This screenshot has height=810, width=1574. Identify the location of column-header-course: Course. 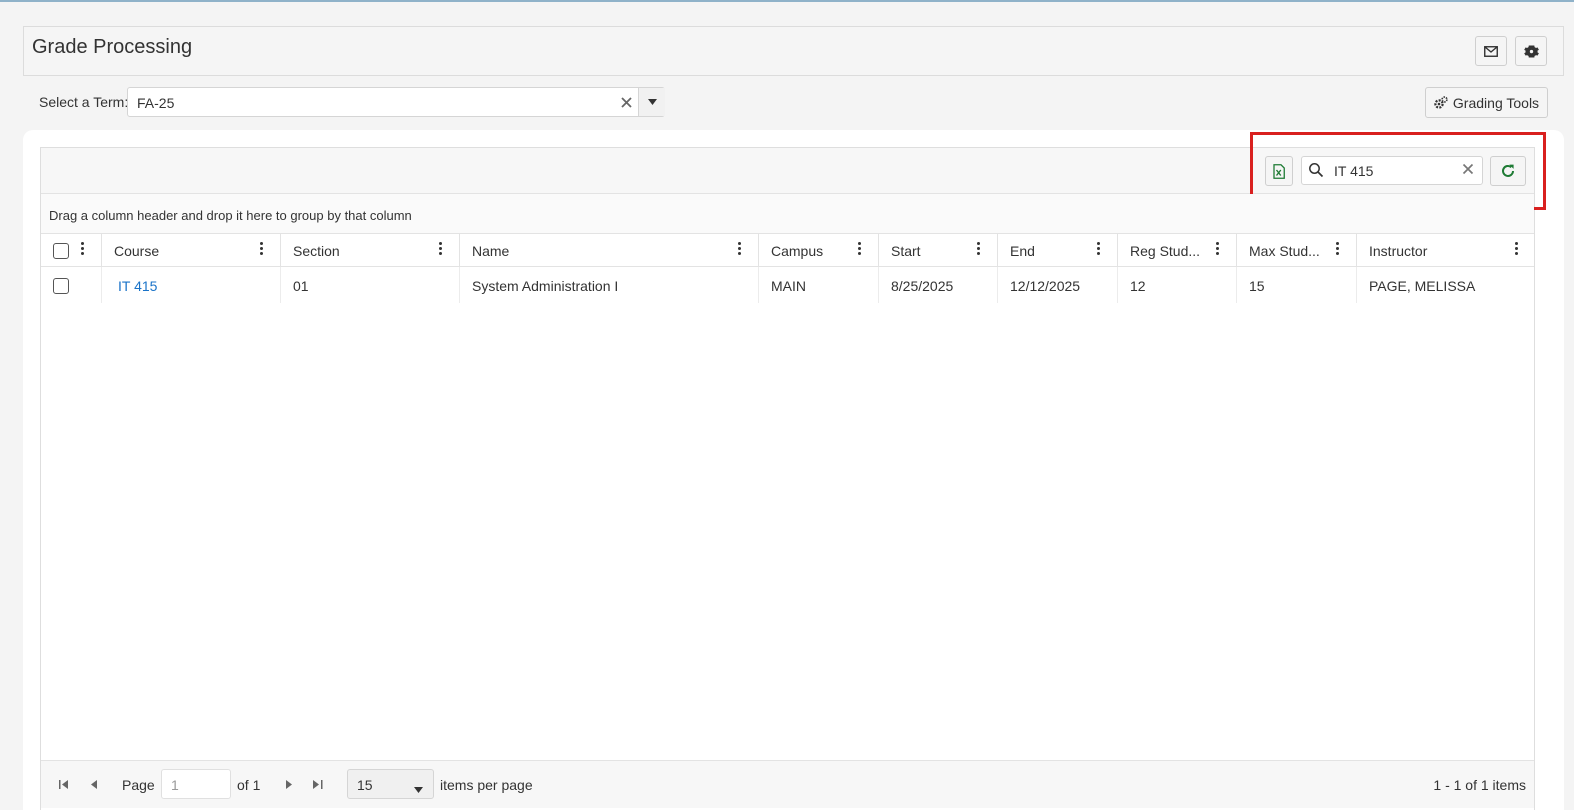
(191, 250).